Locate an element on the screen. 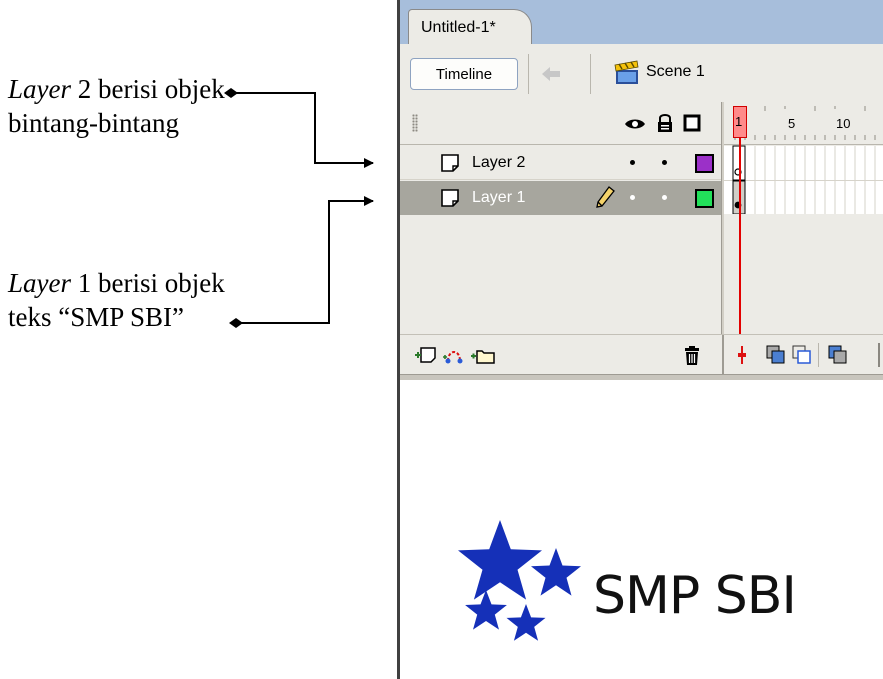 Image resolution: width=883 pixels, height=679 pixels. arrow-layer2 is located at coordinates (299, 128).